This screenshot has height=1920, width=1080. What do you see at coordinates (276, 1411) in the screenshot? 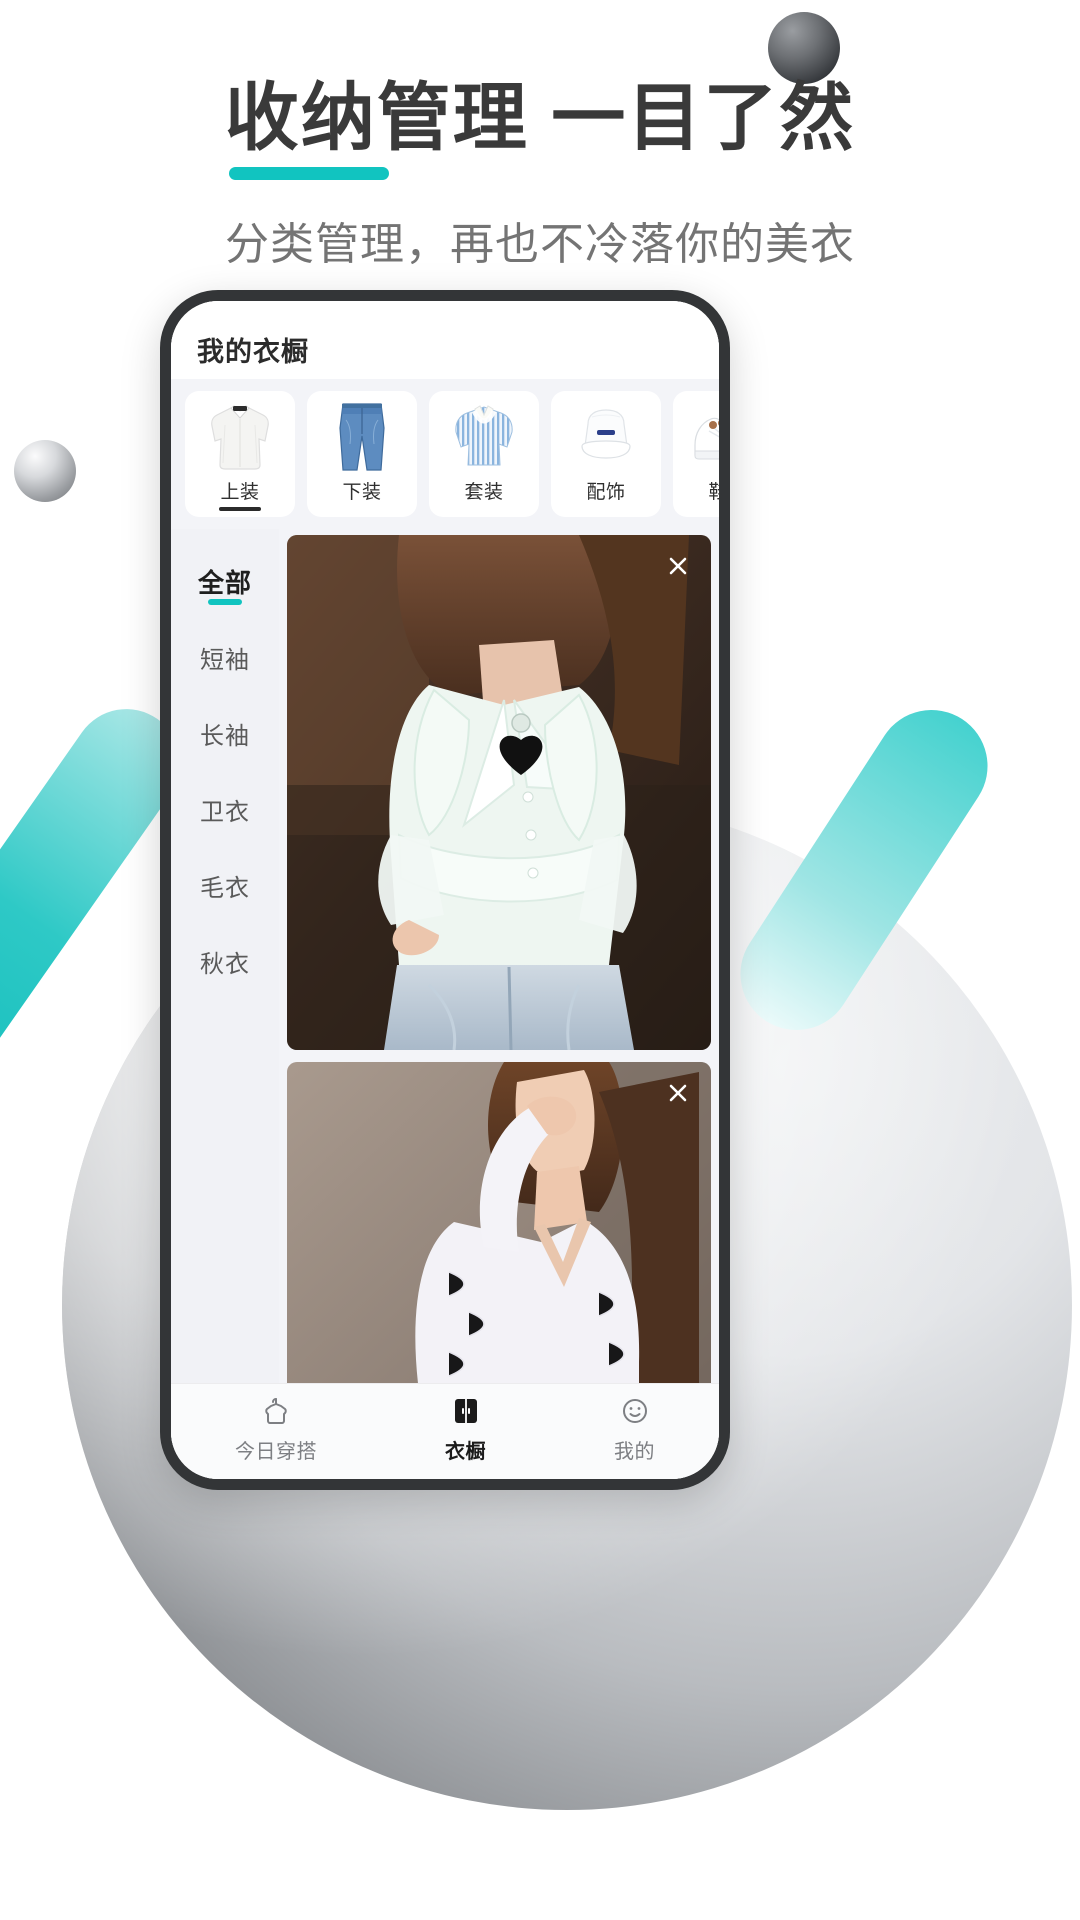
I see `hanger-shirt-icon` at bounding box center [276, 1411].